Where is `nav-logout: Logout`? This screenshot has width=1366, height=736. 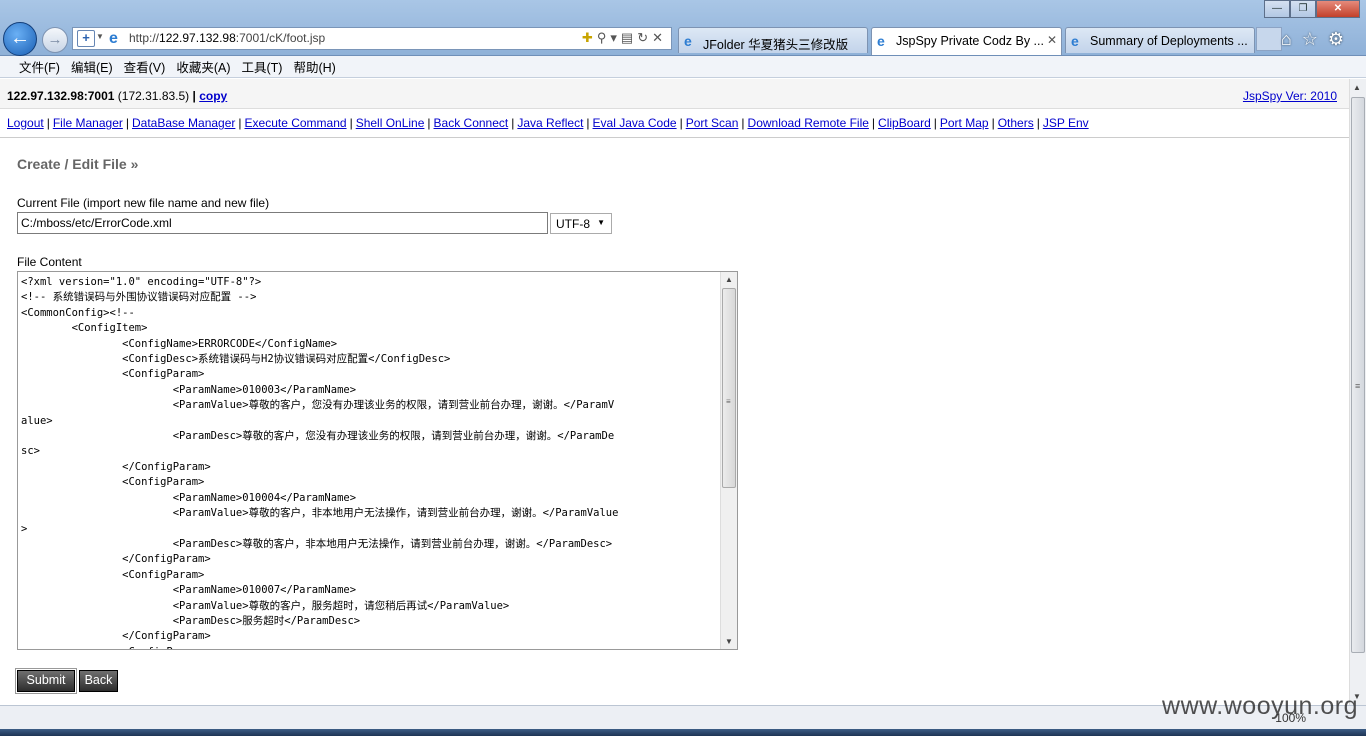 nav-logout: Logout is located at coordinates (25, 123).